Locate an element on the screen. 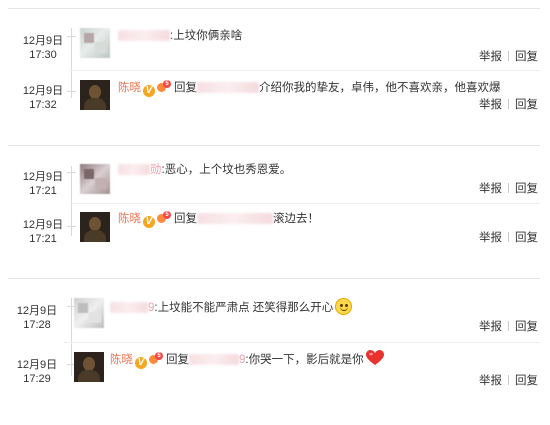 The height and width of the screenshot is (425, 550). comment-text-line: 勋:恶心，上个坟也秀恩爱。 is located at coordinates (204, 170).